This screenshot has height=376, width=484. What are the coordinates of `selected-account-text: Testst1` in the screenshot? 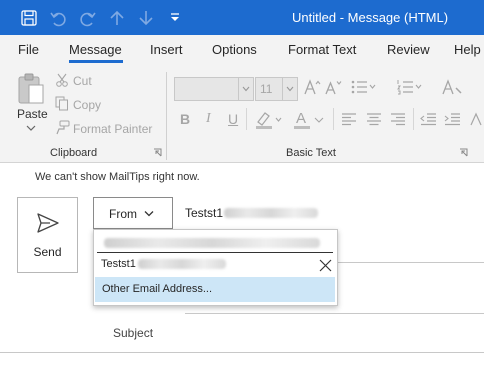 It's located at (118, 264).